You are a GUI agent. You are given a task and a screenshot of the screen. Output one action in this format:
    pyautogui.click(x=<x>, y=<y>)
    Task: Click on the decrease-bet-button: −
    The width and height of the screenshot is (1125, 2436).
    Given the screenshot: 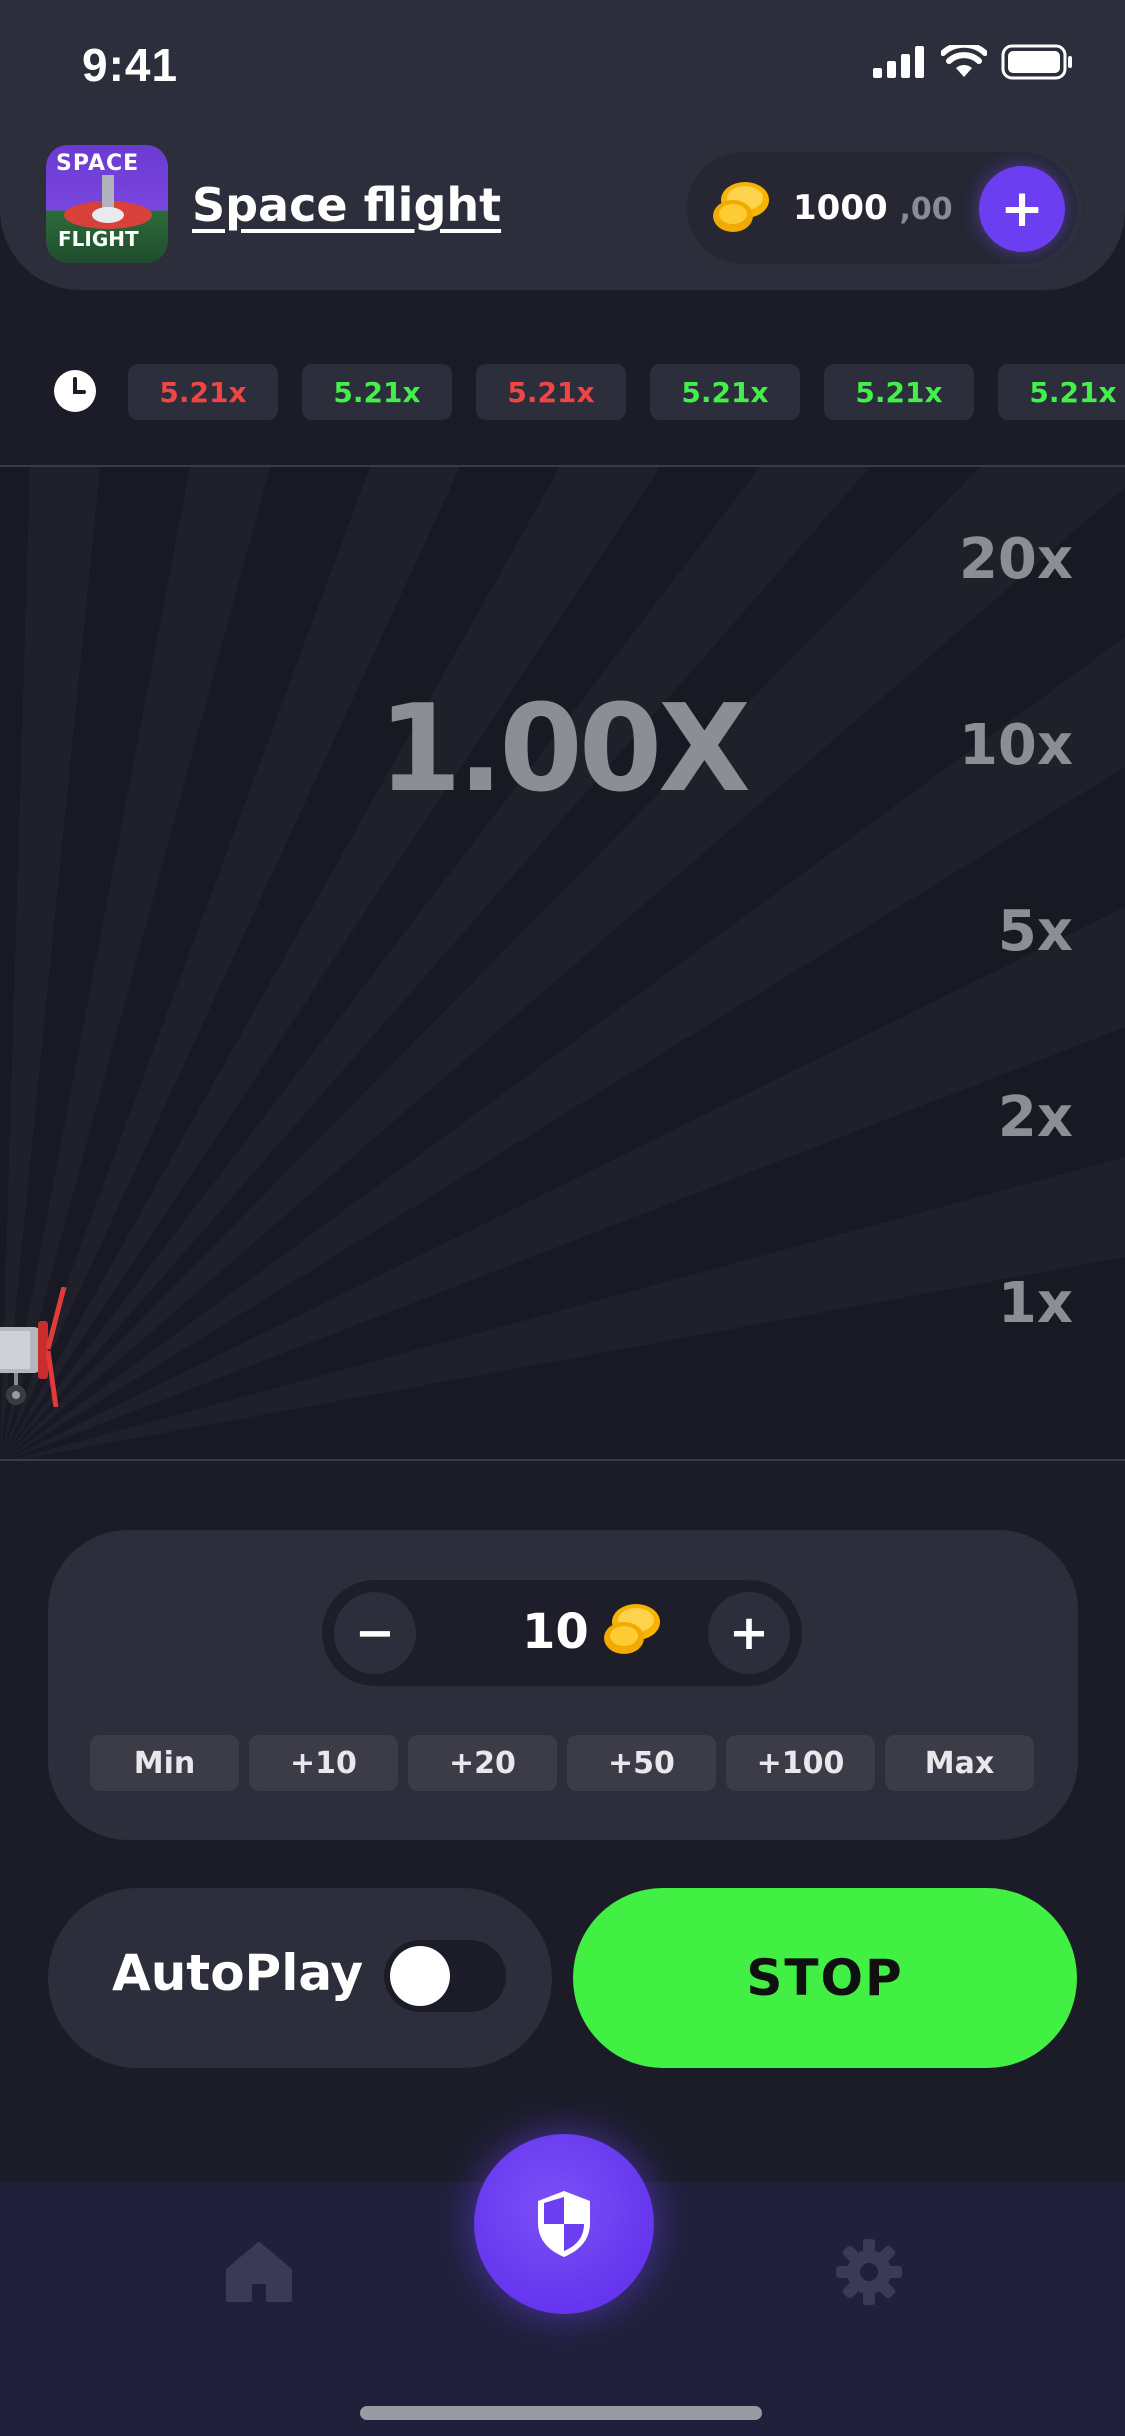 What is the action you would take?
    pyautogui.click(x=375, y=1633)
    